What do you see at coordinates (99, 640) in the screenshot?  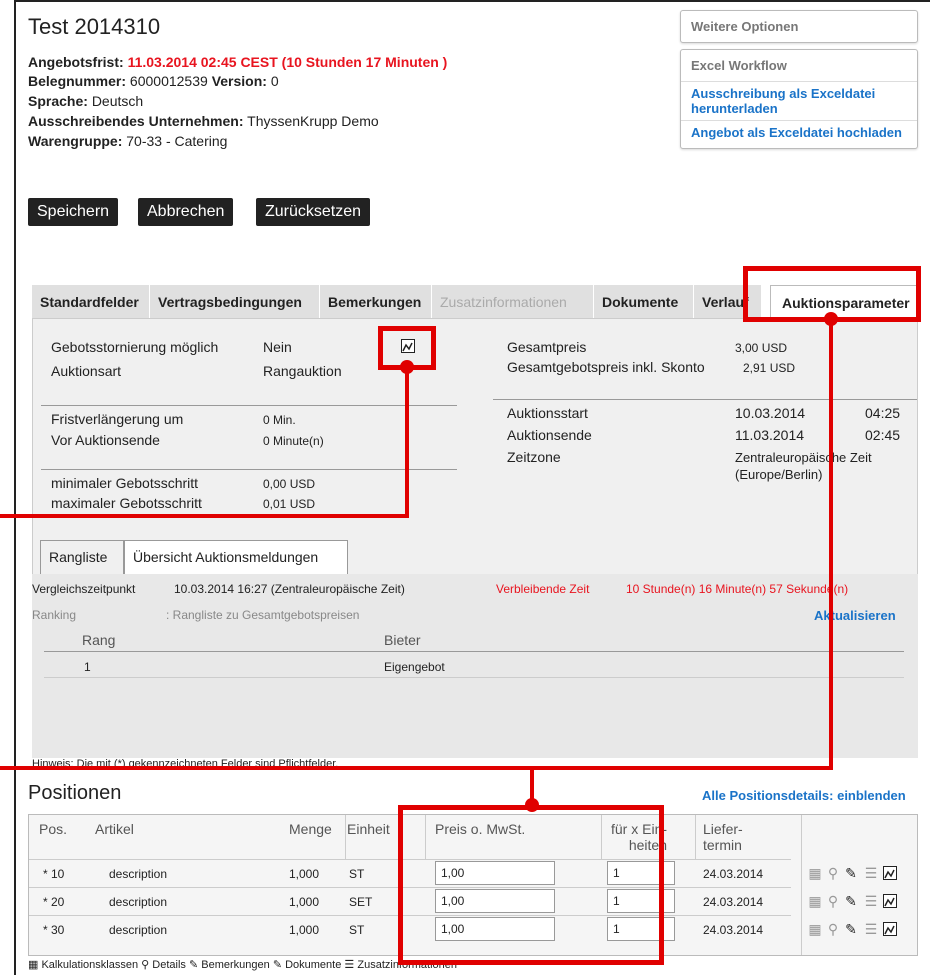 I see `col-rank: Rang` at bounding box center [99, 640].